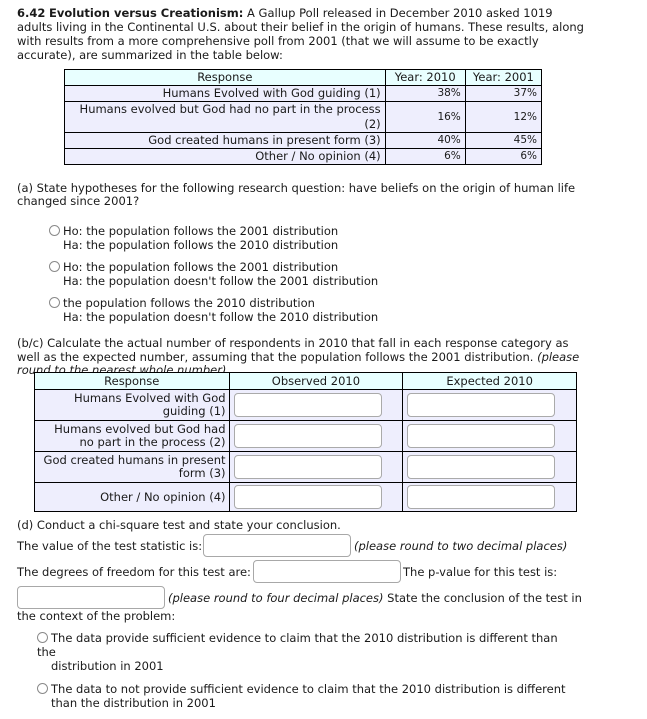  What do you see at coordinates (461, 546) in the screenshot?
I see `test-statistic-hint: (please round to two decimal places)` at bounding box center [461, 546].